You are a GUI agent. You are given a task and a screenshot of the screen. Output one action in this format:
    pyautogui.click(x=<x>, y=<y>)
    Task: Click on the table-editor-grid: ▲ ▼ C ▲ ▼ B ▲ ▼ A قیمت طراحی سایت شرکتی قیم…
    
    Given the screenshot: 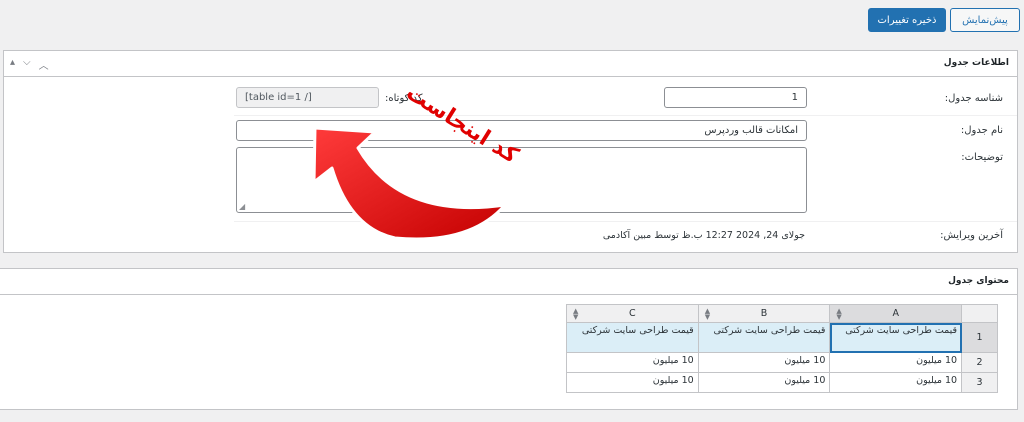 What is the action you would take?
    pyautogui.click(x=782, y=348)
    